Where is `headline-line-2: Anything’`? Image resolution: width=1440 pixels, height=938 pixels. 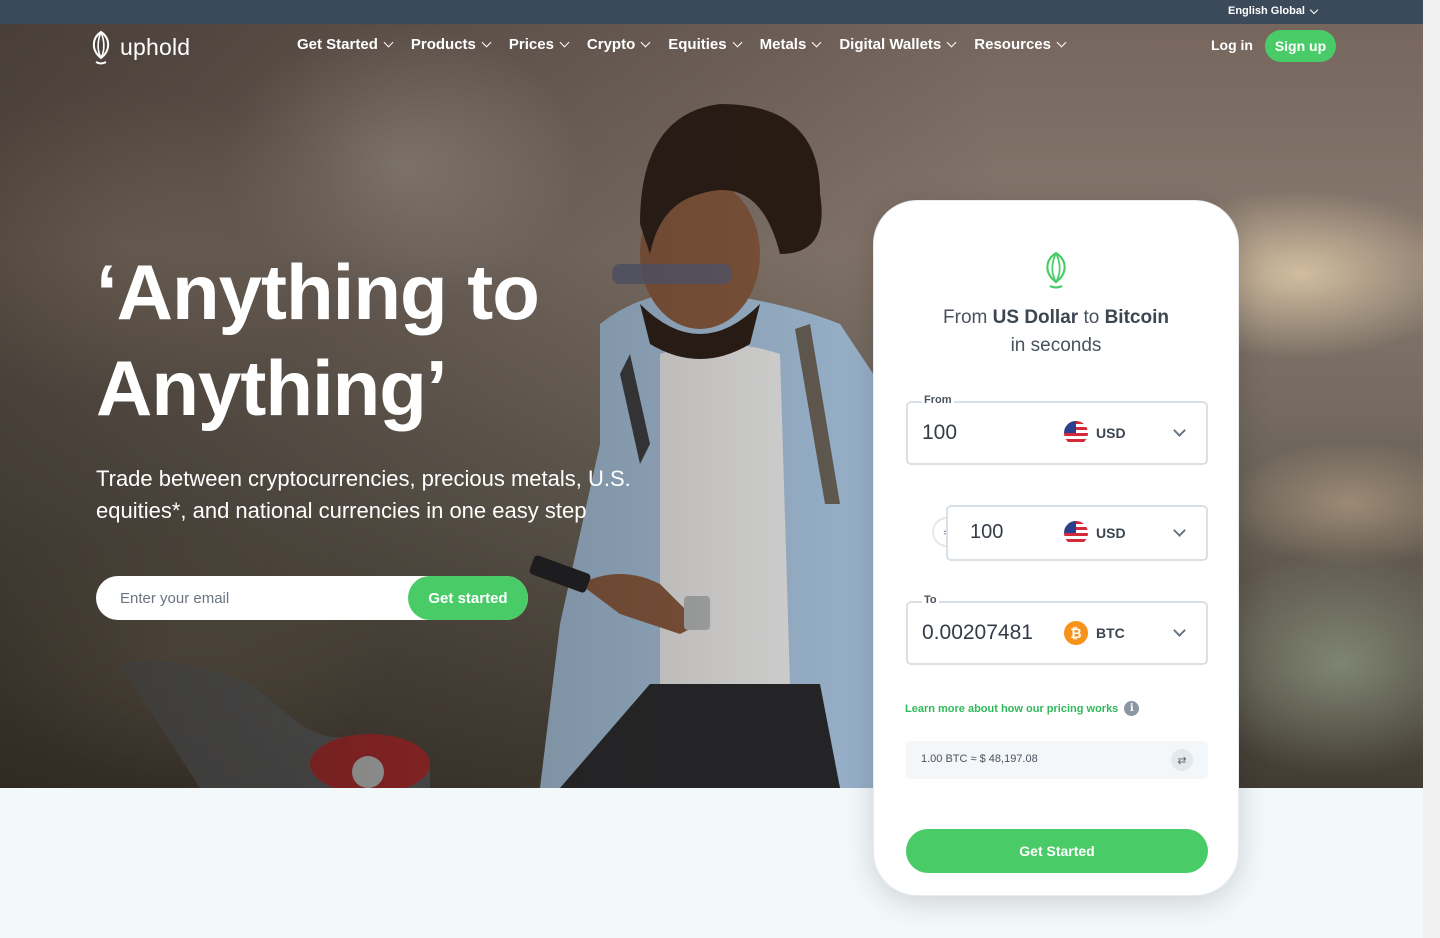 headline-line-2: Anything’ is located at coordinates (272, 388).